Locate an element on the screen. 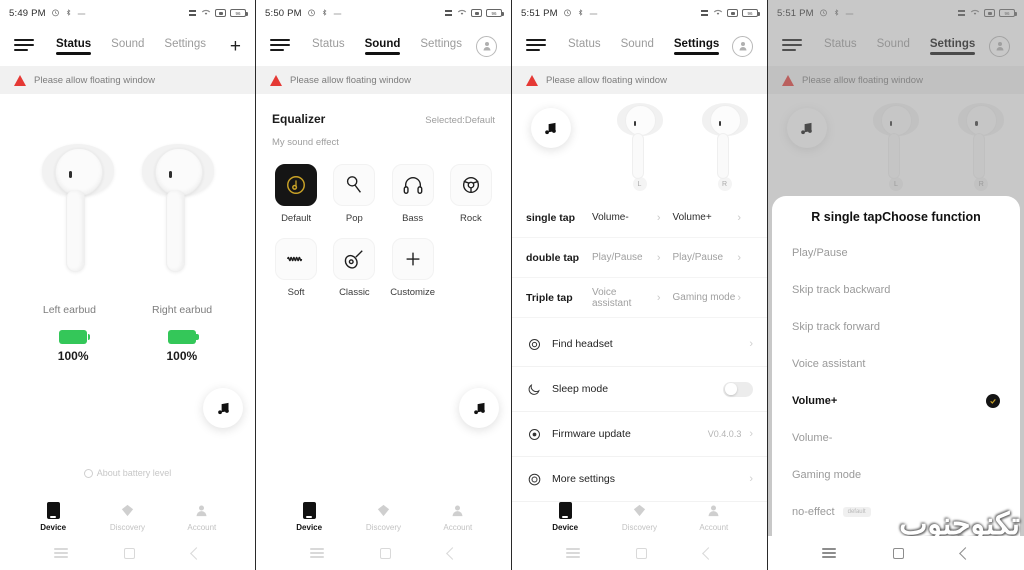  preset-classic: Classic is located at coordinates (354, 268).